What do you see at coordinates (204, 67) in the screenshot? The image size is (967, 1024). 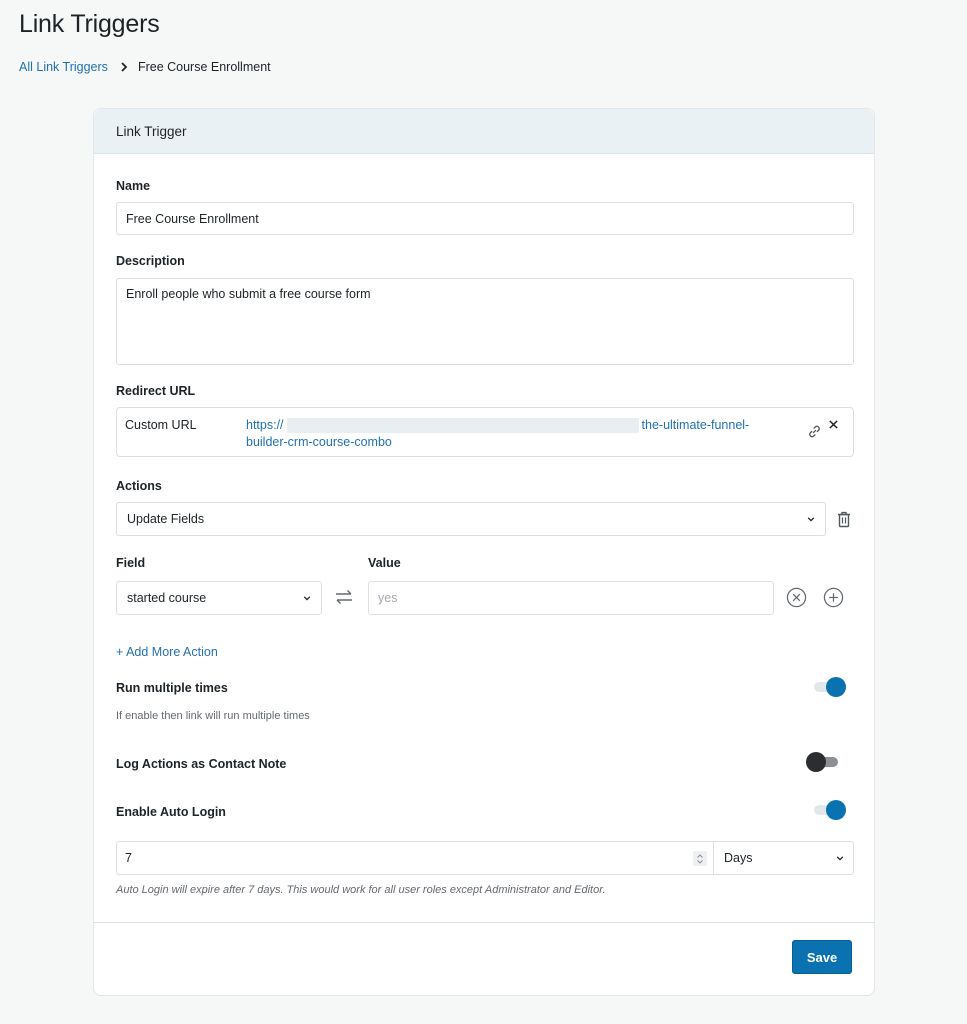 I see `breadcrumb-current: Free Course Enrollment` at bounding box center [204, 67].